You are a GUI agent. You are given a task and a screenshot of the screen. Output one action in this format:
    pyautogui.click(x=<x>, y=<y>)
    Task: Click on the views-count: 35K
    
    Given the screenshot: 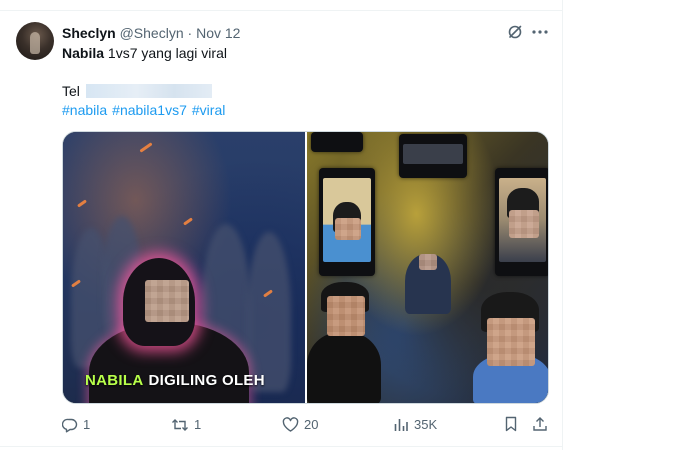 What is the action you would take?
    pyautogui.click(x=426, y=424)
    